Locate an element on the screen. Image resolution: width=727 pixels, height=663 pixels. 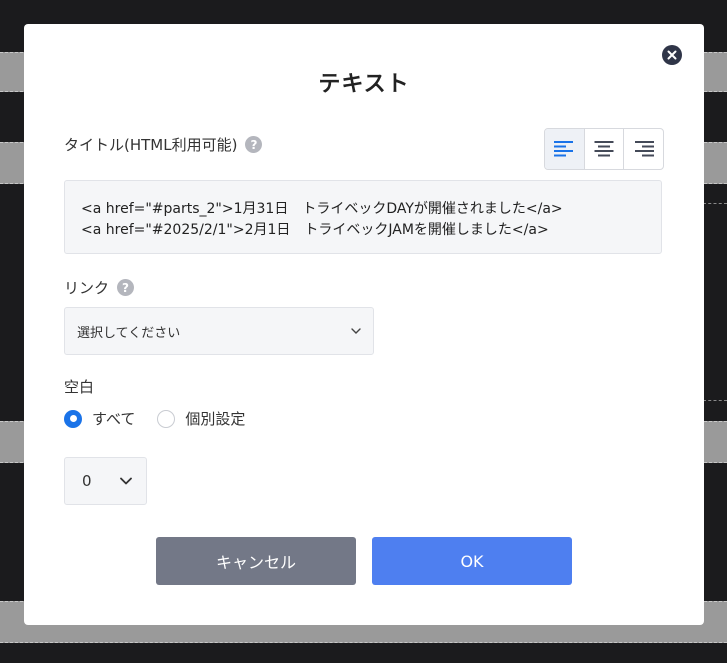
link-field-label: リンク is located at coordinates (87, 288).